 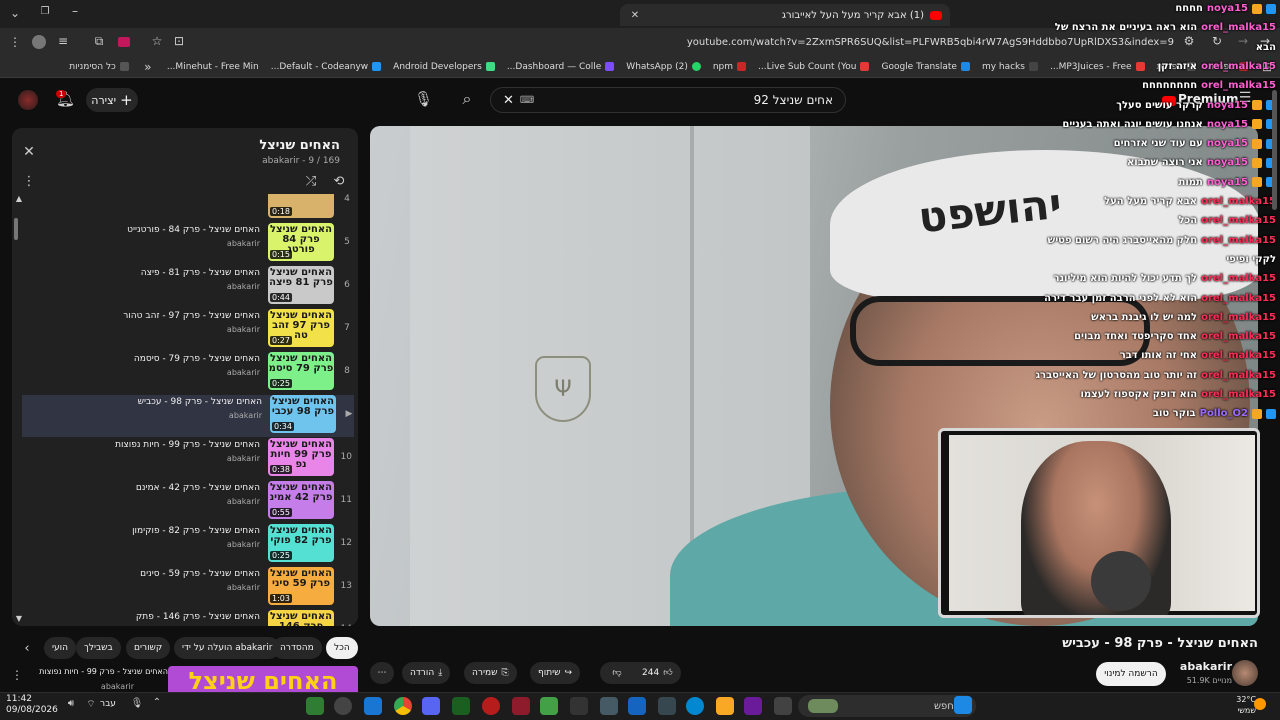 What do you see at coordinates (299, 145) in the screenshot?
I see `playlist-title: האחים שניצל` at bounding box center [299, 145].